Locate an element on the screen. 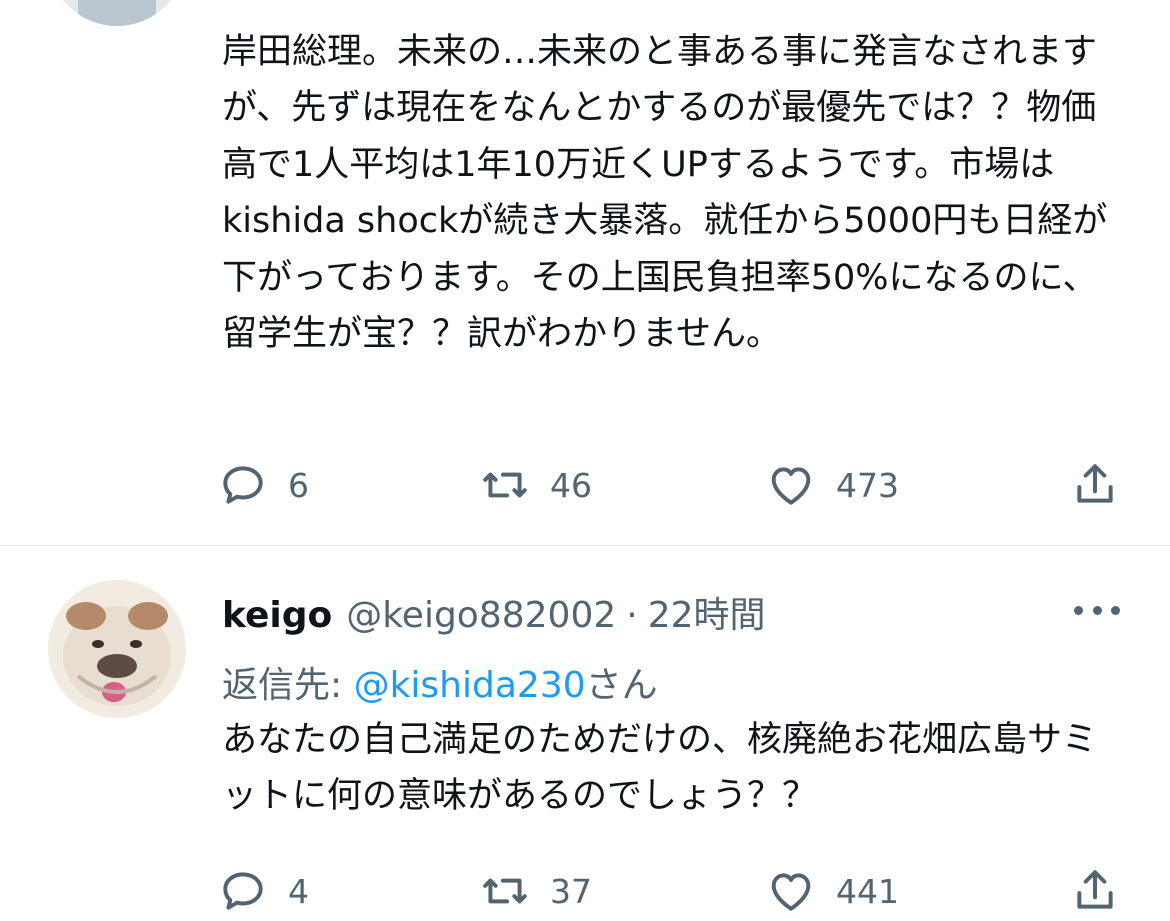  tweet-actions: 6 46 473 is located at coordinates (585, 485).